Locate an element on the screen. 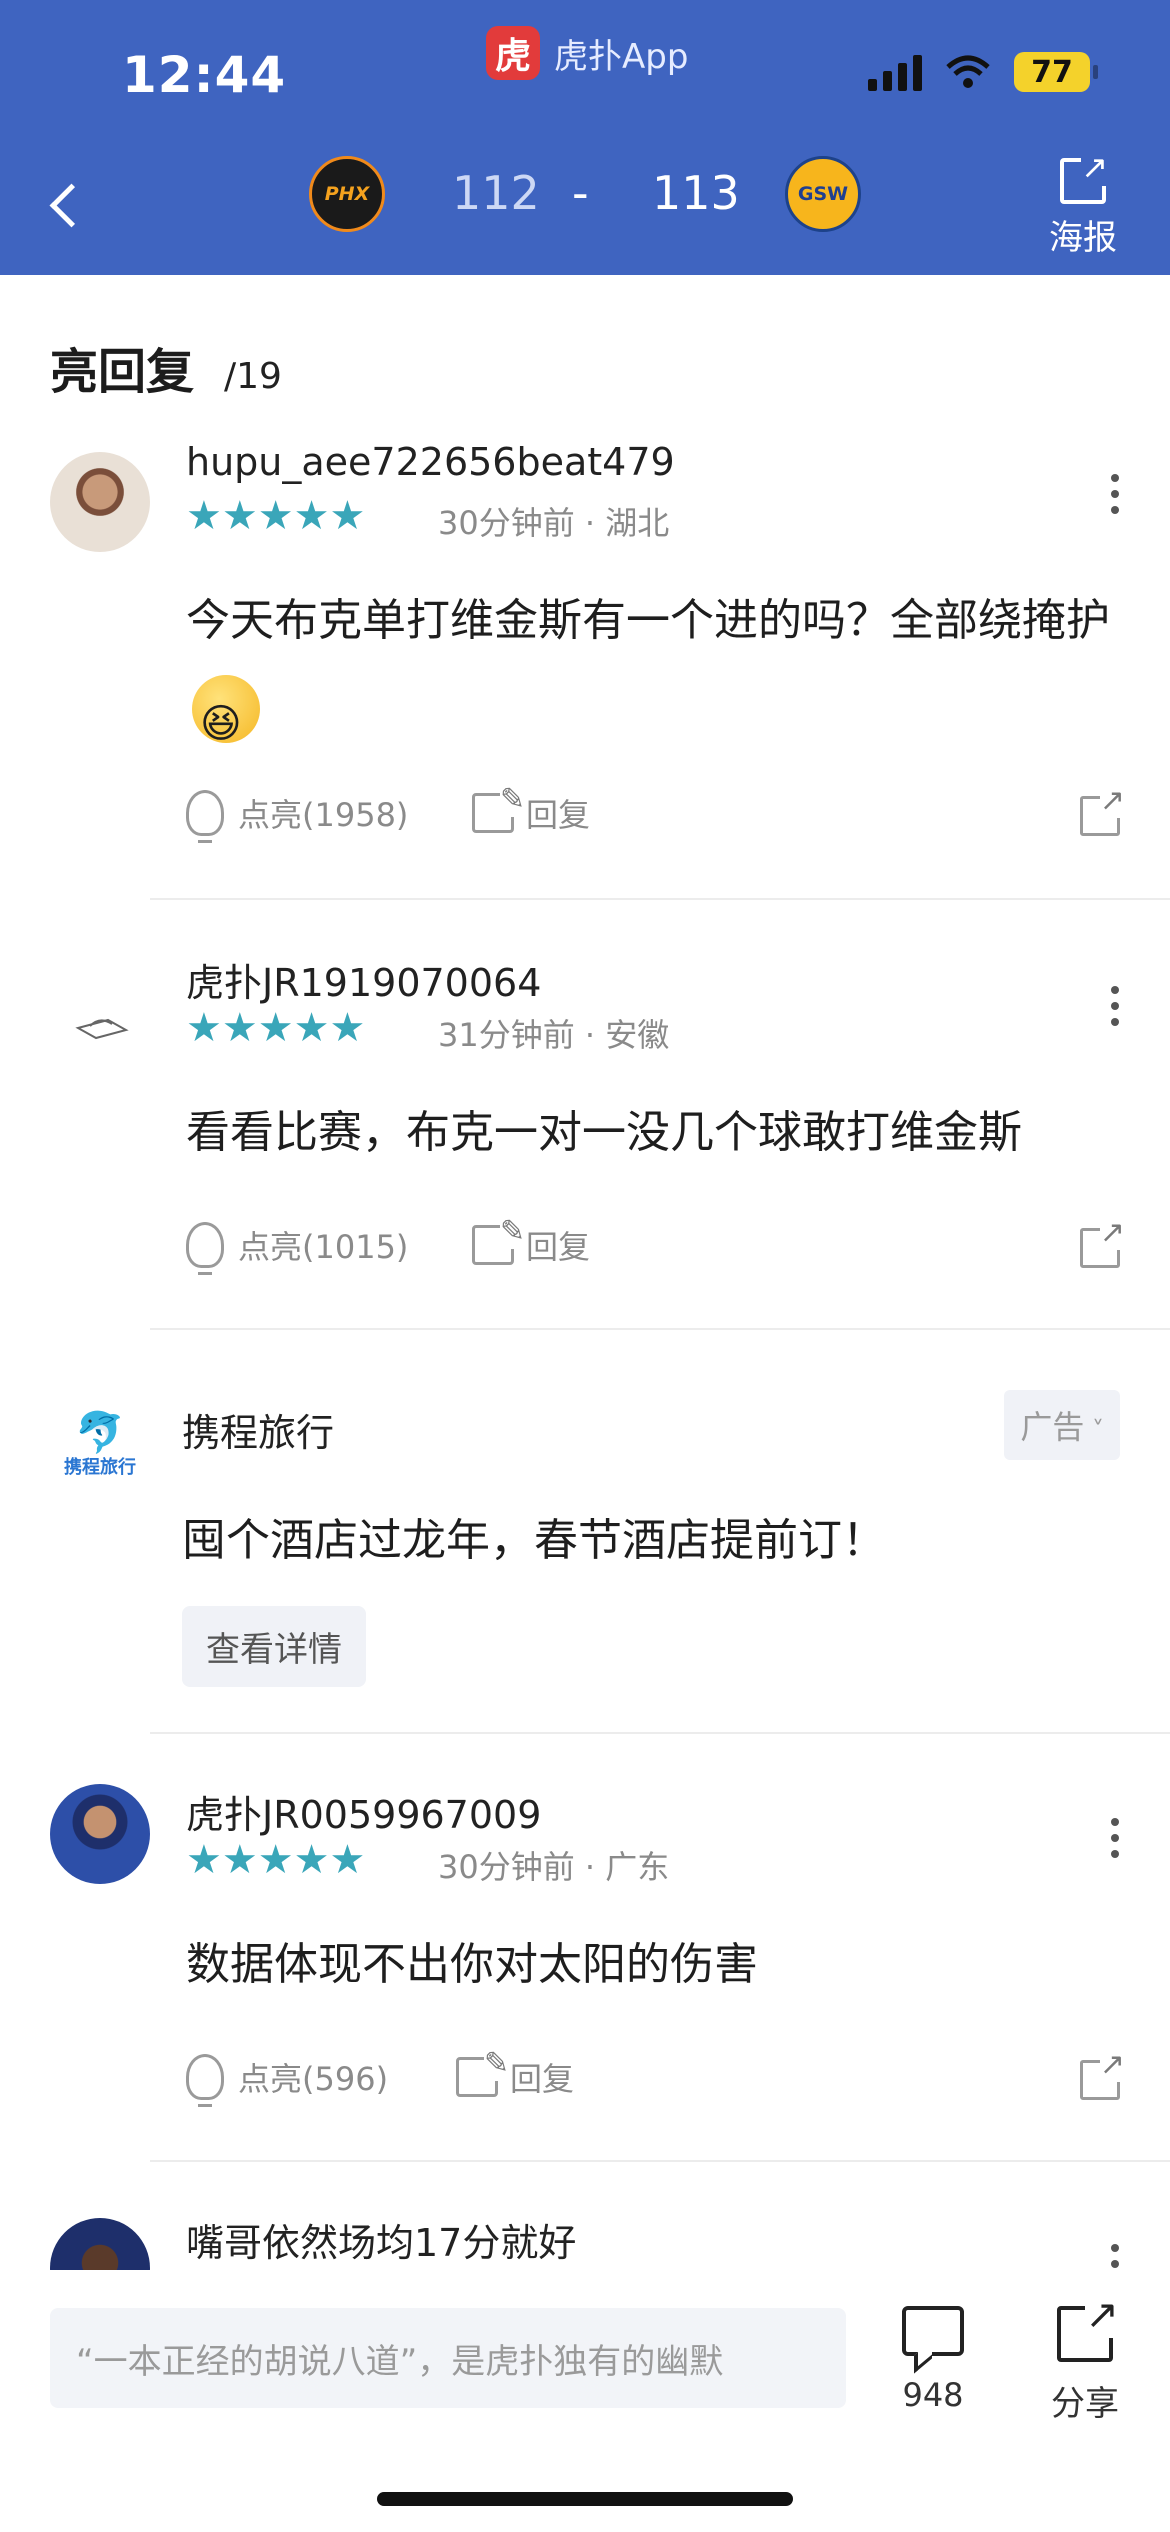  ad-tag-dropdown: 广告 is located at coordinates (1062, 1425).